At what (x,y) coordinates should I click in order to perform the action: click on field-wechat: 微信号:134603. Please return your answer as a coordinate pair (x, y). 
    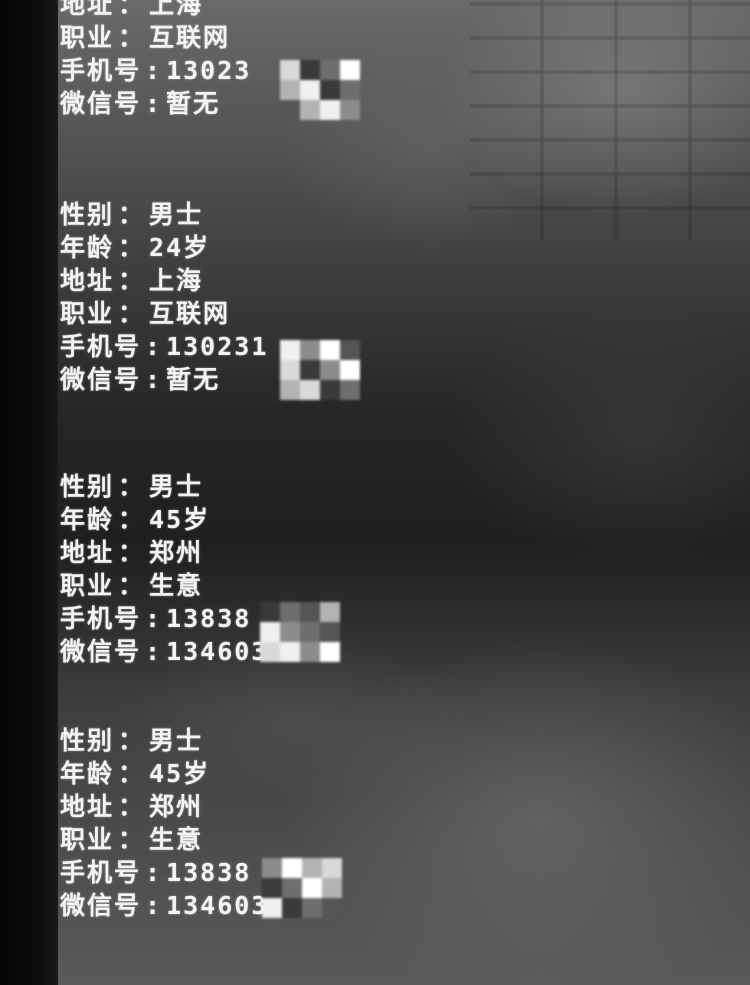
    Looking at the image, I should click on (164, 905).